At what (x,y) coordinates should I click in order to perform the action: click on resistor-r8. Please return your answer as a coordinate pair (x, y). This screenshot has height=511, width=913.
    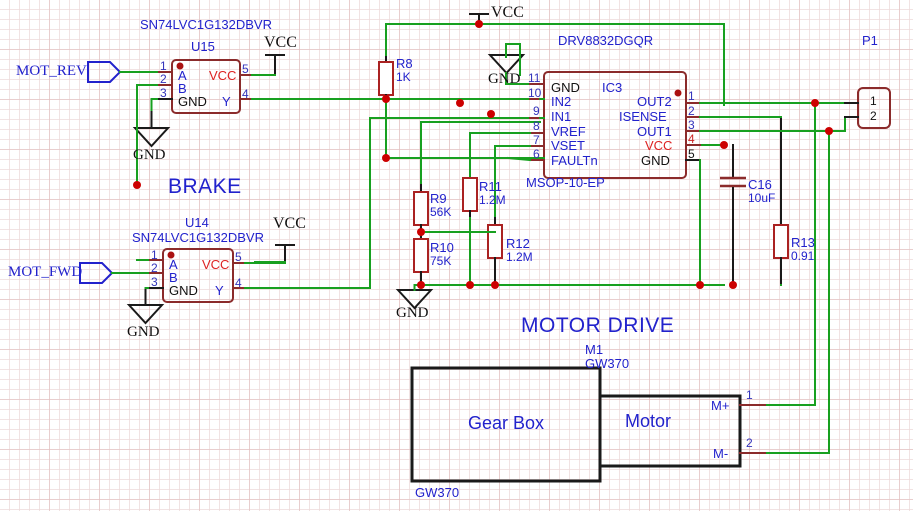
    Looking at the image, I should click on (386, 107).